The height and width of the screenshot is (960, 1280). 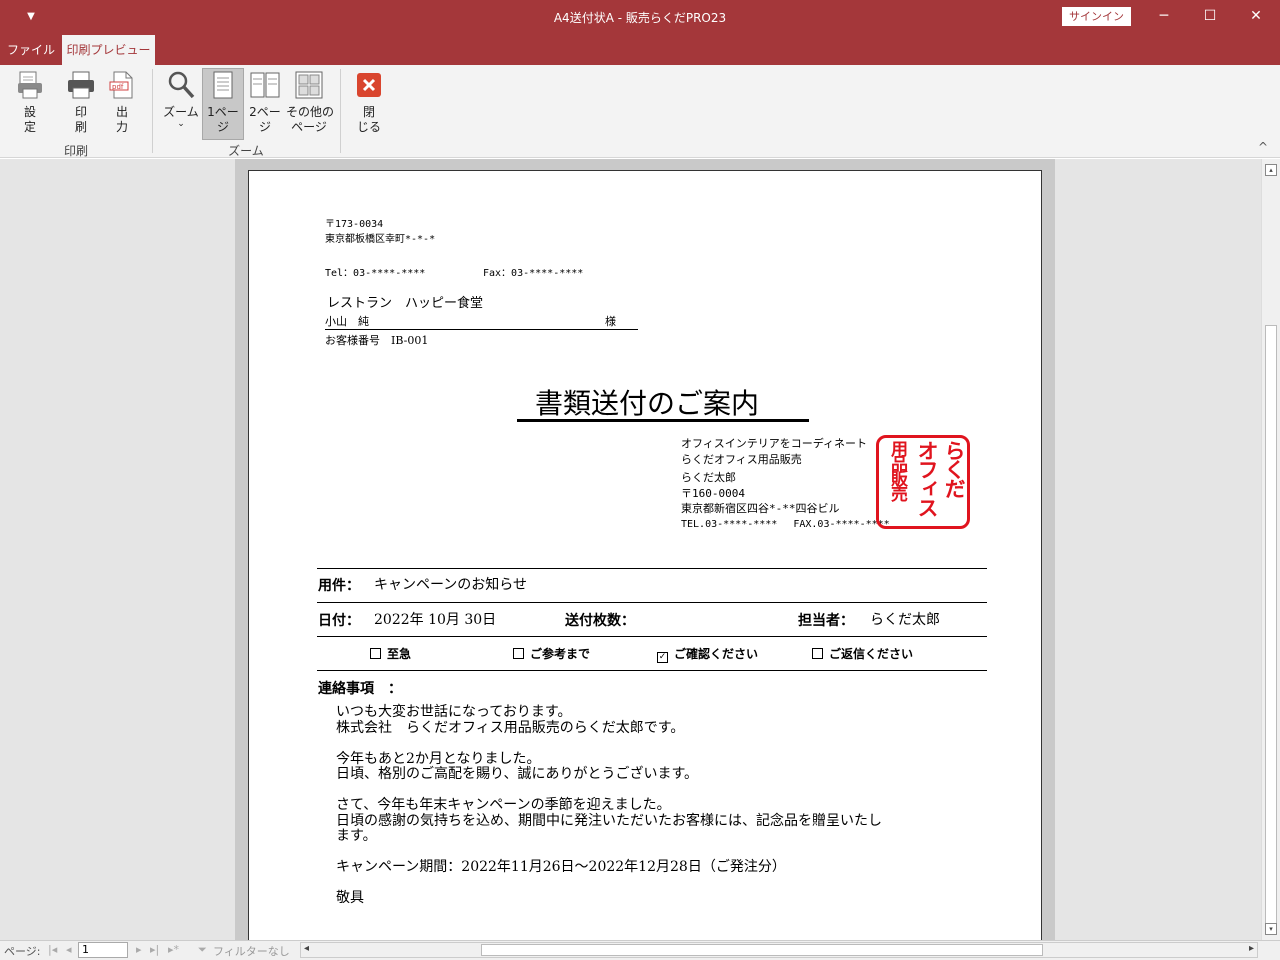 I want to click on date-label: 日付：, so click(x=339, y=621).